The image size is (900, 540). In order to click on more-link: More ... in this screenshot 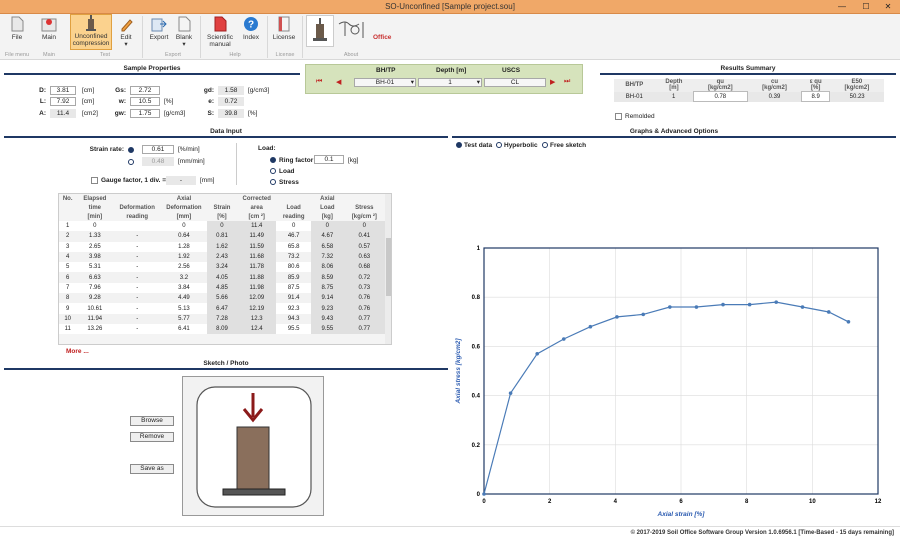, I will do `click(77, 351)`.